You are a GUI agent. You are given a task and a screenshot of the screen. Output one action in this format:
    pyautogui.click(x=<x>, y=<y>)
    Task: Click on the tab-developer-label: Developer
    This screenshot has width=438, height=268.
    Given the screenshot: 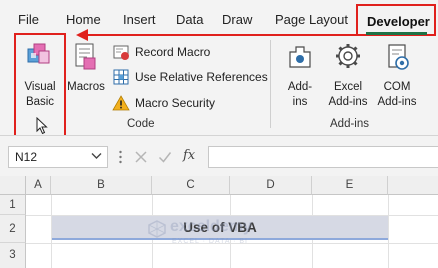 What is the action you would take?
    pyautogui.click(x=398, y=21)
    